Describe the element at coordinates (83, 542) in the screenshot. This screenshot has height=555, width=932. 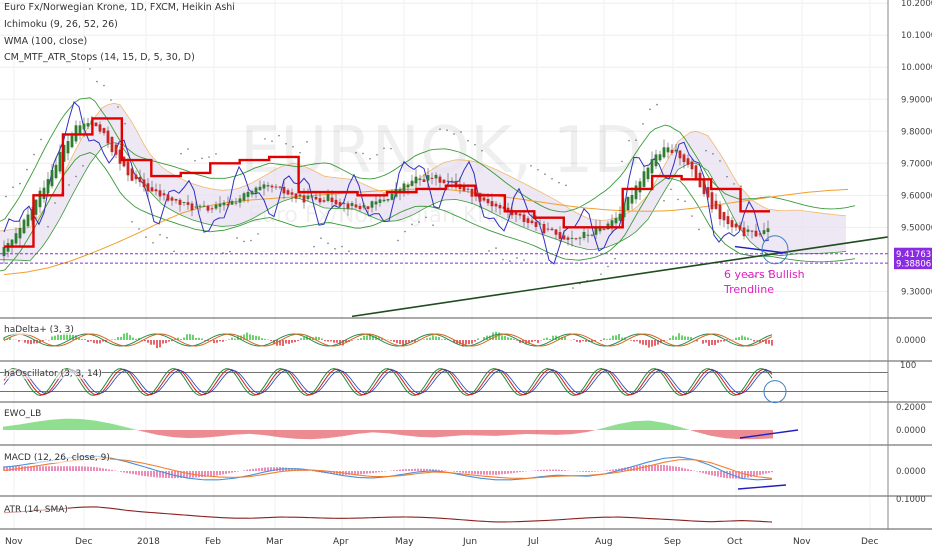
I see `x-axis-label: Dec` at that location.